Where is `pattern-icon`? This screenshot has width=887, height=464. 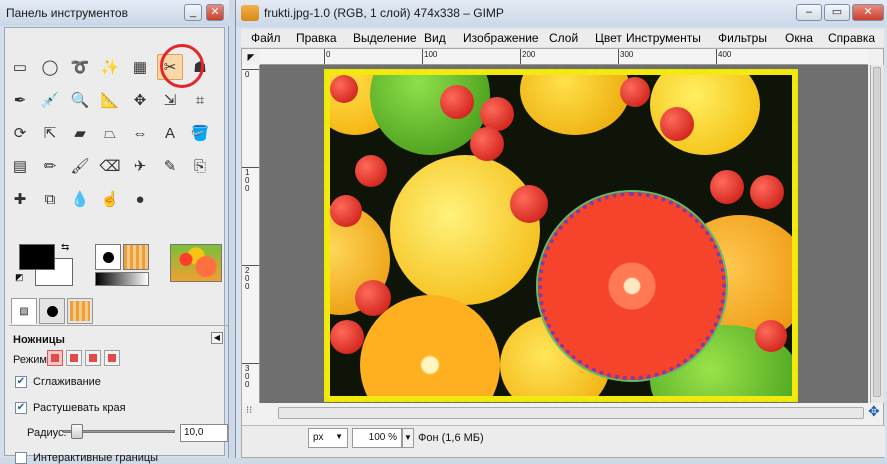
pattern-icon is located at coordinates (80, 311).